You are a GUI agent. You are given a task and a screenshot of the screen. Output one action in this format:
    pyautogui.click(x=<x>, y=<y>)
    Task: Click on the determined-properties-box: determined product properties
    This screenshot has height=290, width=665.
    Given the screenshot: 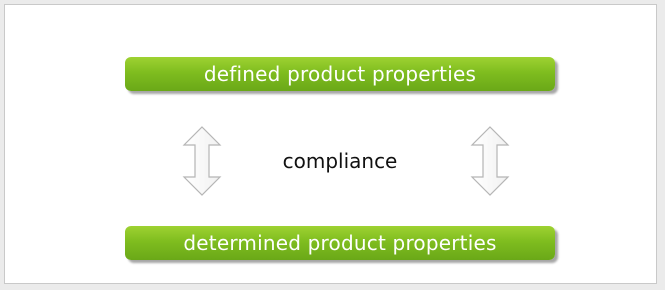 What is the action you would take?
    pyautogui.click(x=340, y=243)
    